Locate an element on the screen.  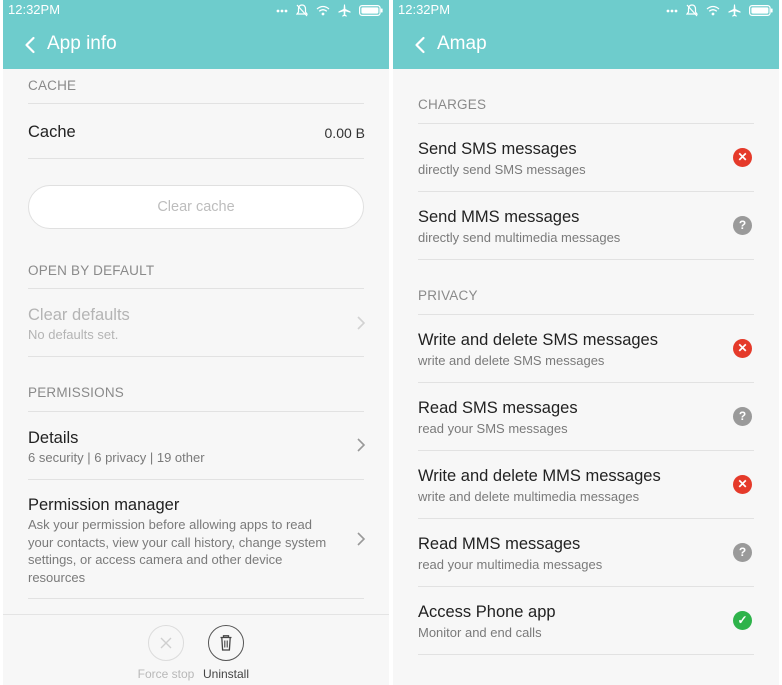
permission-title: Write and delete SMS messages is located at coordinates (538, 340).